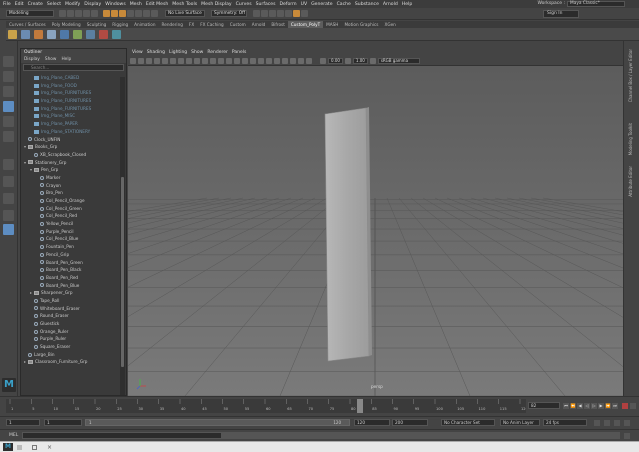  What do you see at coordinates (70, 339) in the screenshot?
I see `outliner-item: Purple_Ruler` at bounding box center [70, 339].